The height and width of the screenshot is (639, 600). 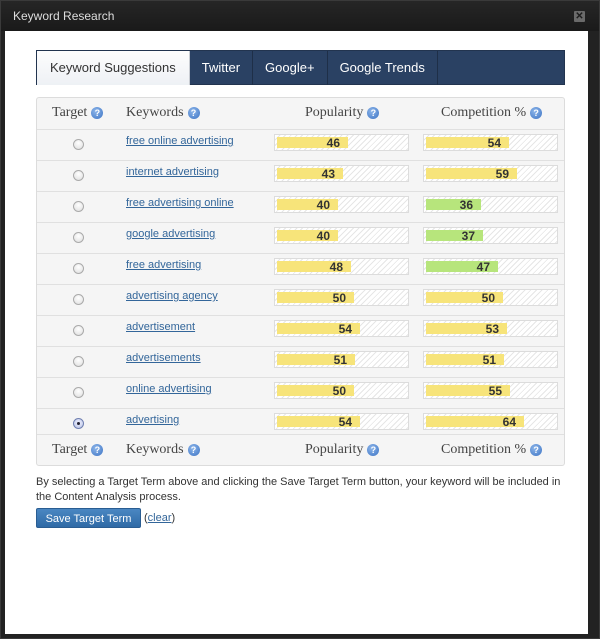 I want to click on keyword-link: advertisement, so click(x=160, y=327).